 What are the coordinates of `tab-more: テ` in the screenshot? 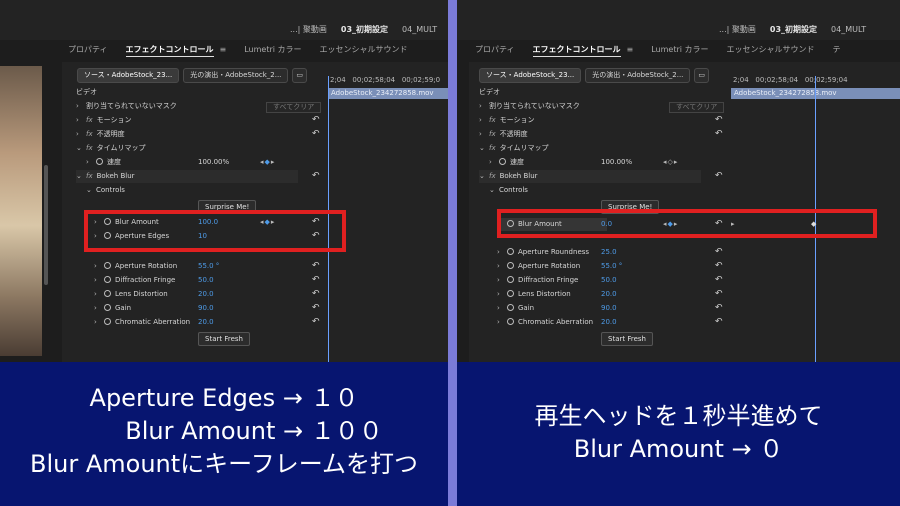 It's located at (837, 49).